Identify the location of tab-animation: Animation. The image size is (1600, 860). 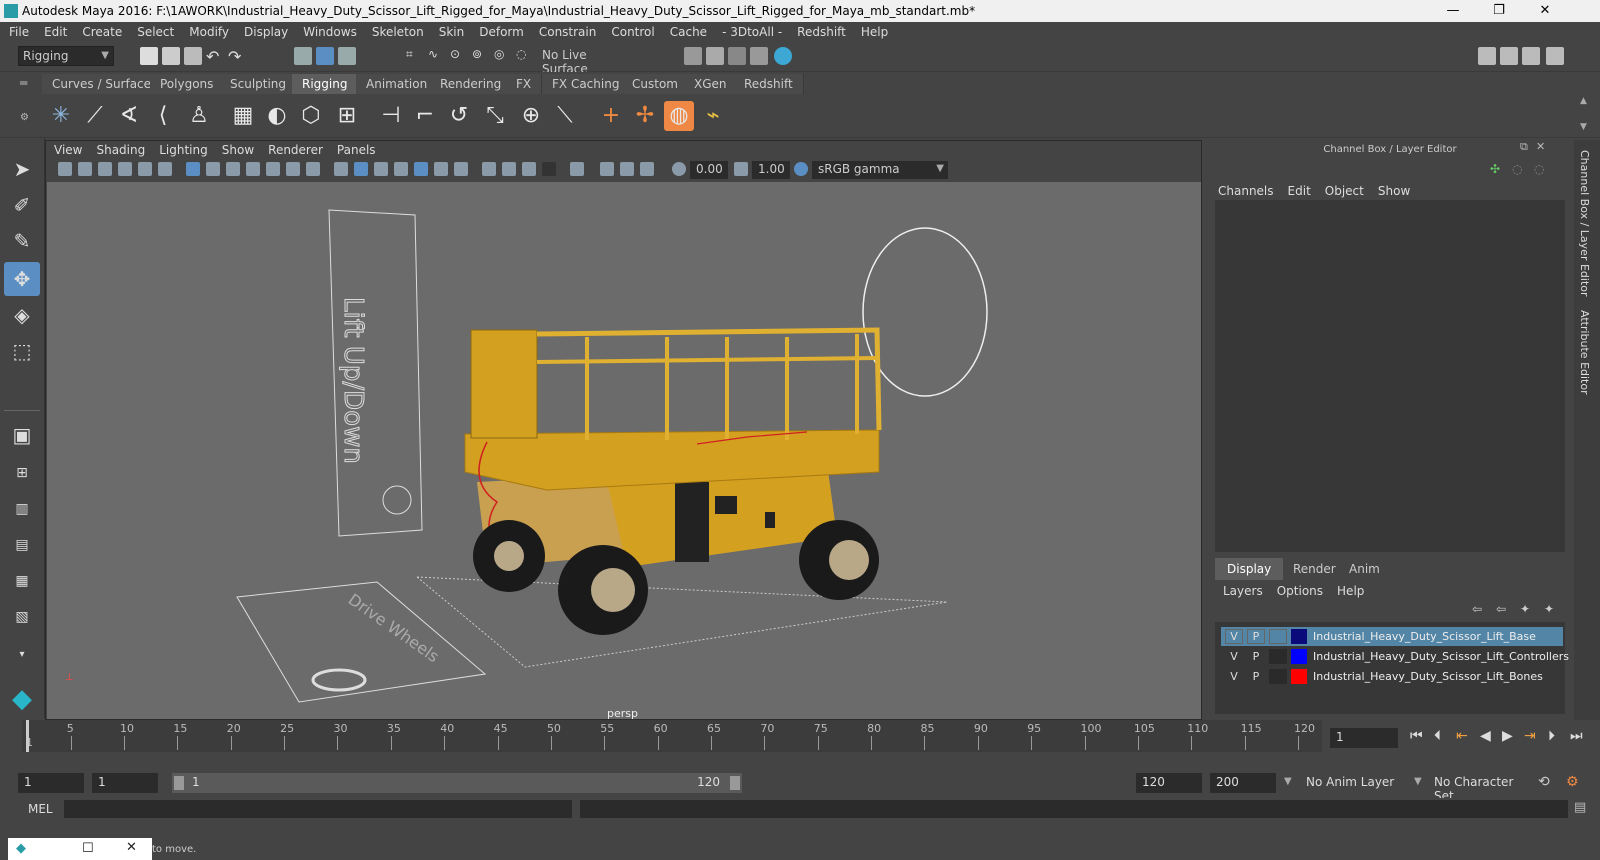
(397, 84).